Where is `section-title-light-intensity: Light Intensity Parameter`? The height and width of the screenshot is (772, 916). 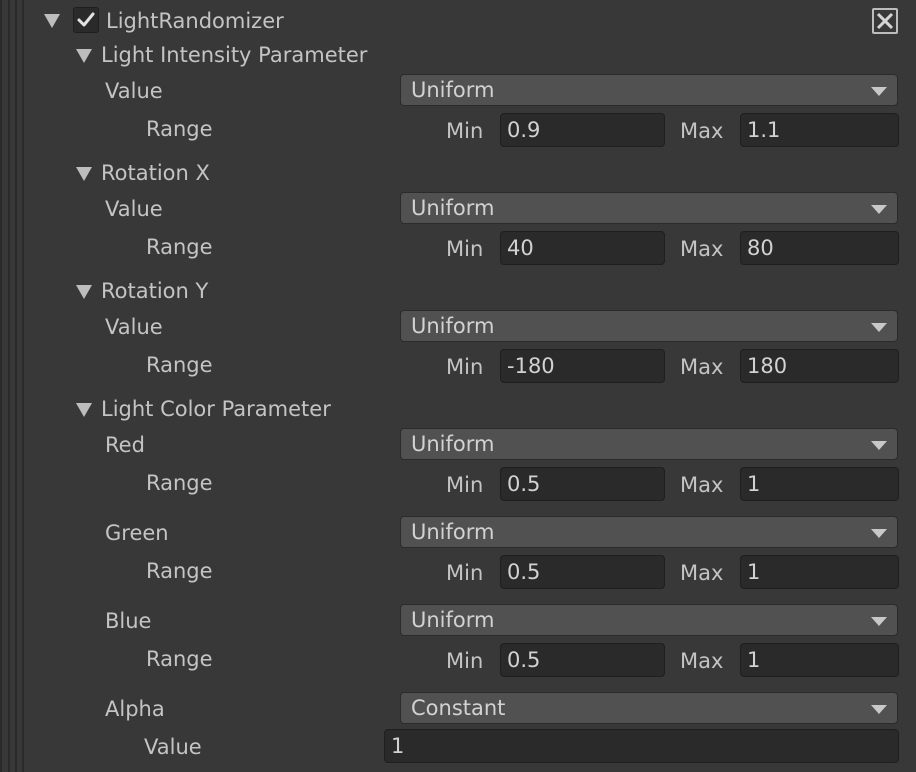
section-title-light-intensity: Light Intensity Parameter is located at coordinates (234, 55).